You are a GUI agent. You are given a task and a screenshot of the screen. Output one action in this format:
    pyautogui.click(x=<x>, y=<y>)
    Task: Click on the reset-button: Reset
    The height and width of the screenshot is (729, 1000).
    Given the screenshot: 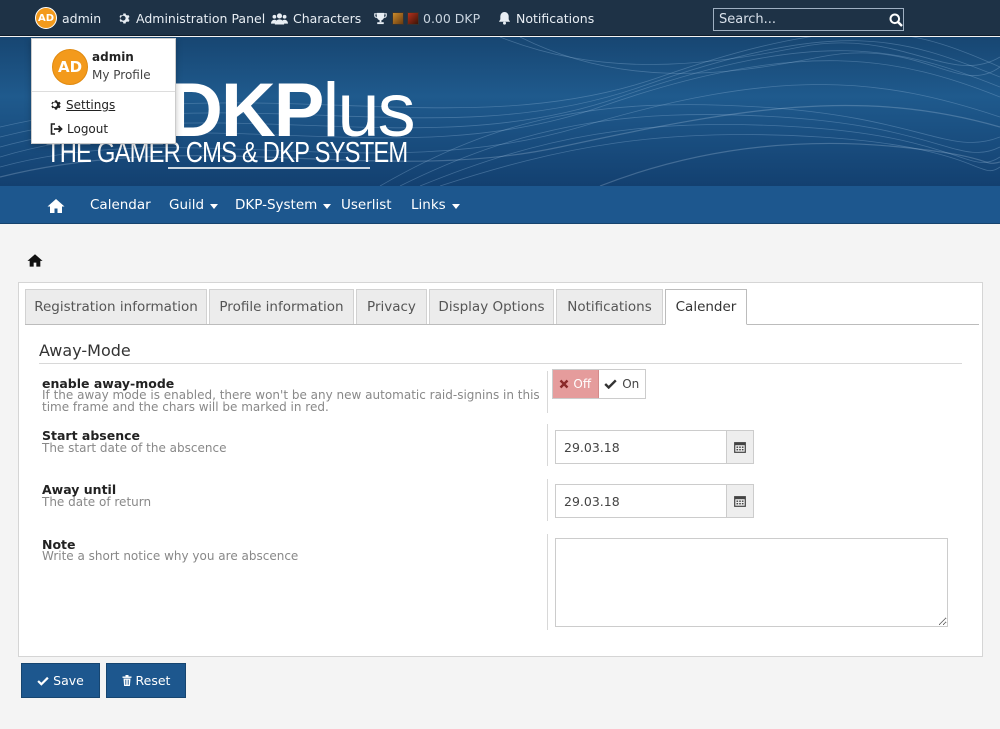 What is the action you would take?
    pyautogui.click(x=146, y=680)
    